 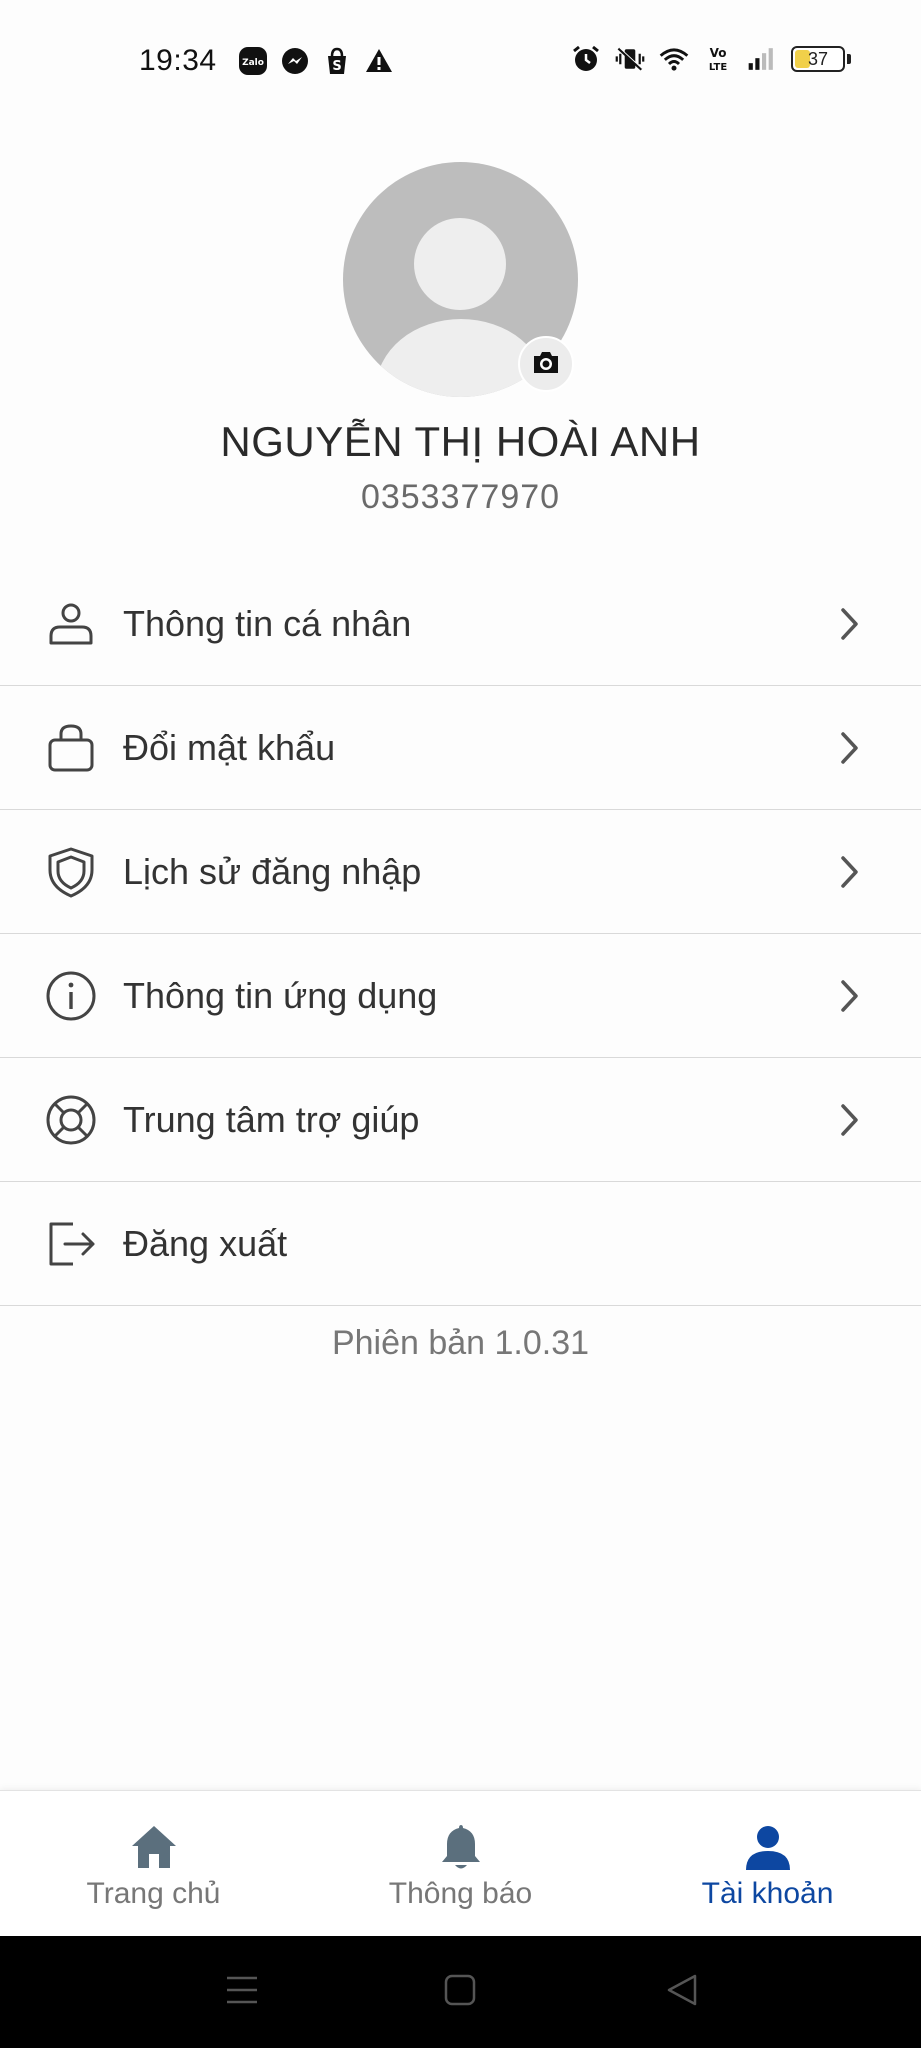 I want to click on bottom-navigation: Trang chủ Thông báo Tài khoản, so click(x=460, y=1863).